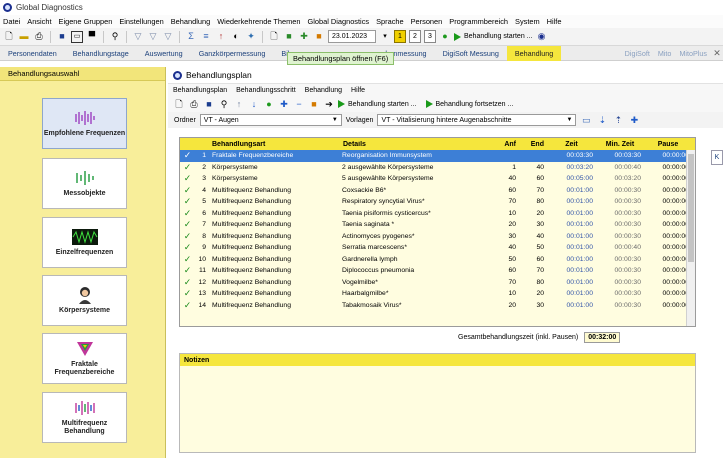  Describe the element at coordinates (11, 21) in the screenshot. I see `menu-datei: Datei` at that location.